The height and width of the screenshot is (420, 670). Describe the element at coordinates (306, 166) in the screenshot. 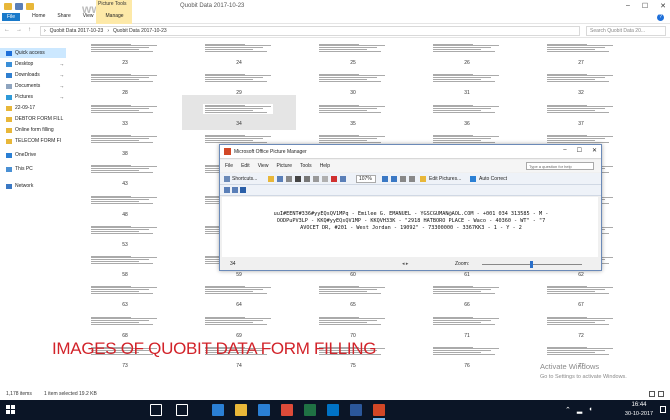

I see `menu-tools: Tools` at that location.